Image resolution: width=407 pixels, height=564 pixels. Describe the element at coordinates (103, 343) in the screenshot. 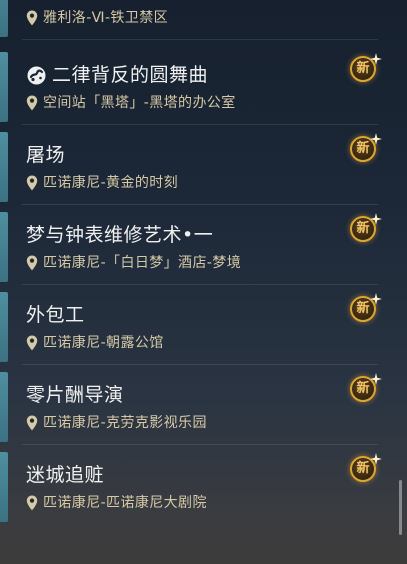

I see `quest-location: 匹诺康尼-朝露公馆` at that location.